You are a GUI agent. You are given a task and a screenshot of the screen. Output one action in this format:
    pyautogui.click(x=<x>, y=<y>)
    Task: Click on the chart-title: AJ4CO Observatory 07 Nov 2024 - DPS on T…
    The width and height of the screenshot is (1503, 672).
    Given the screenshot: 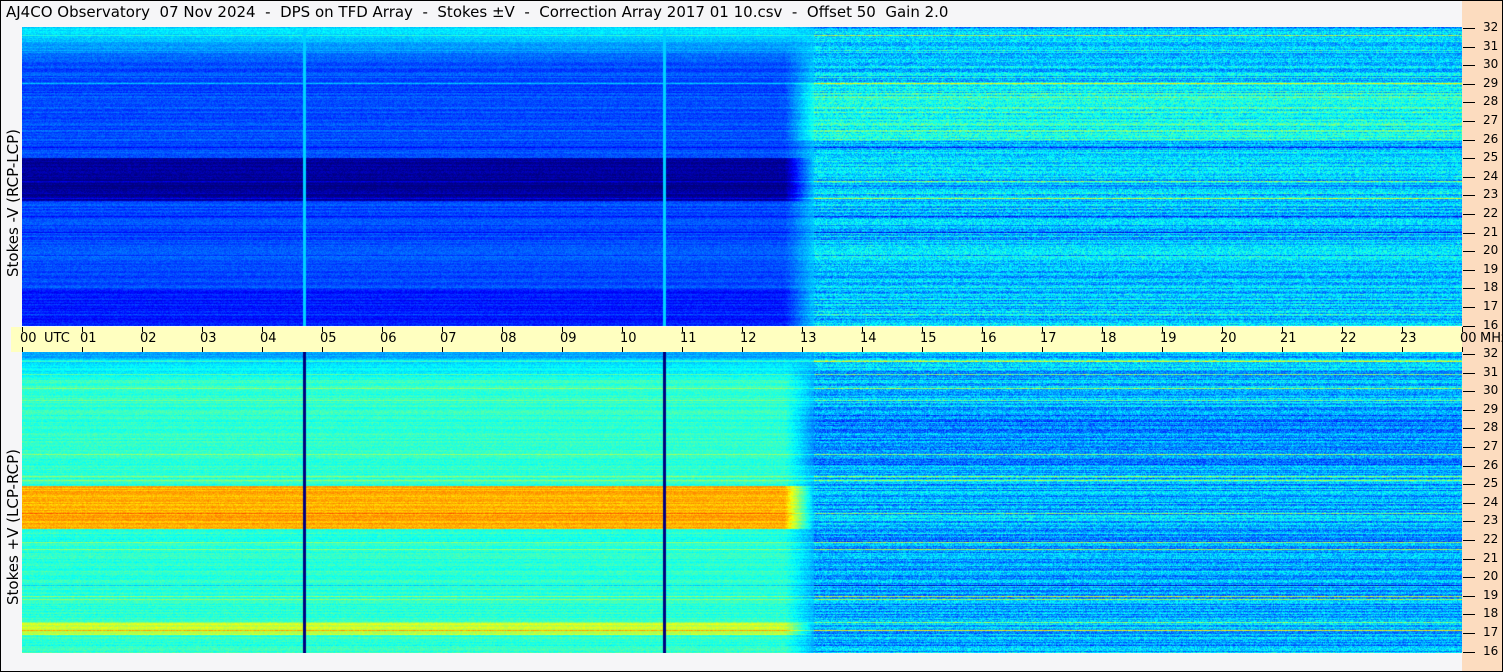 What is the action you would take?
    pyautogui.click(x=477, y=12)
    